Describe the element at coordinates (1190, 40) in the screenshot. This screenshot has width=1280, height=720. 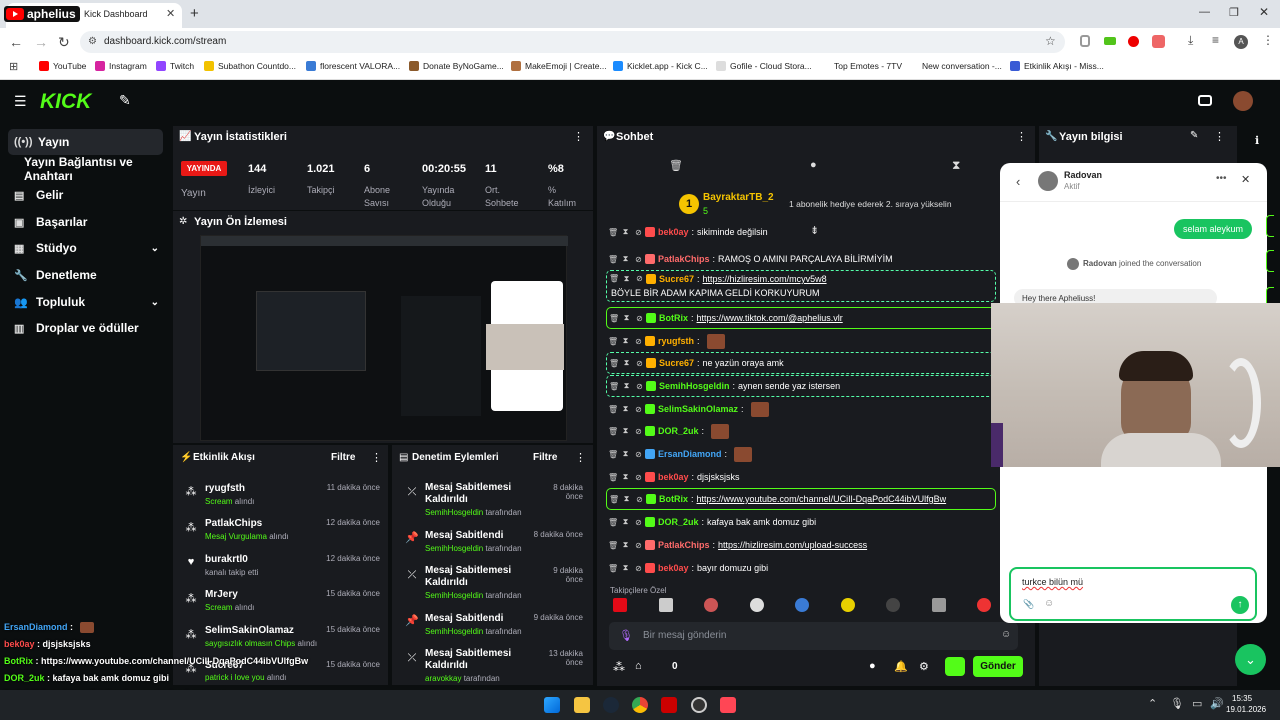
I see `download-icon: ⤓` at that location.